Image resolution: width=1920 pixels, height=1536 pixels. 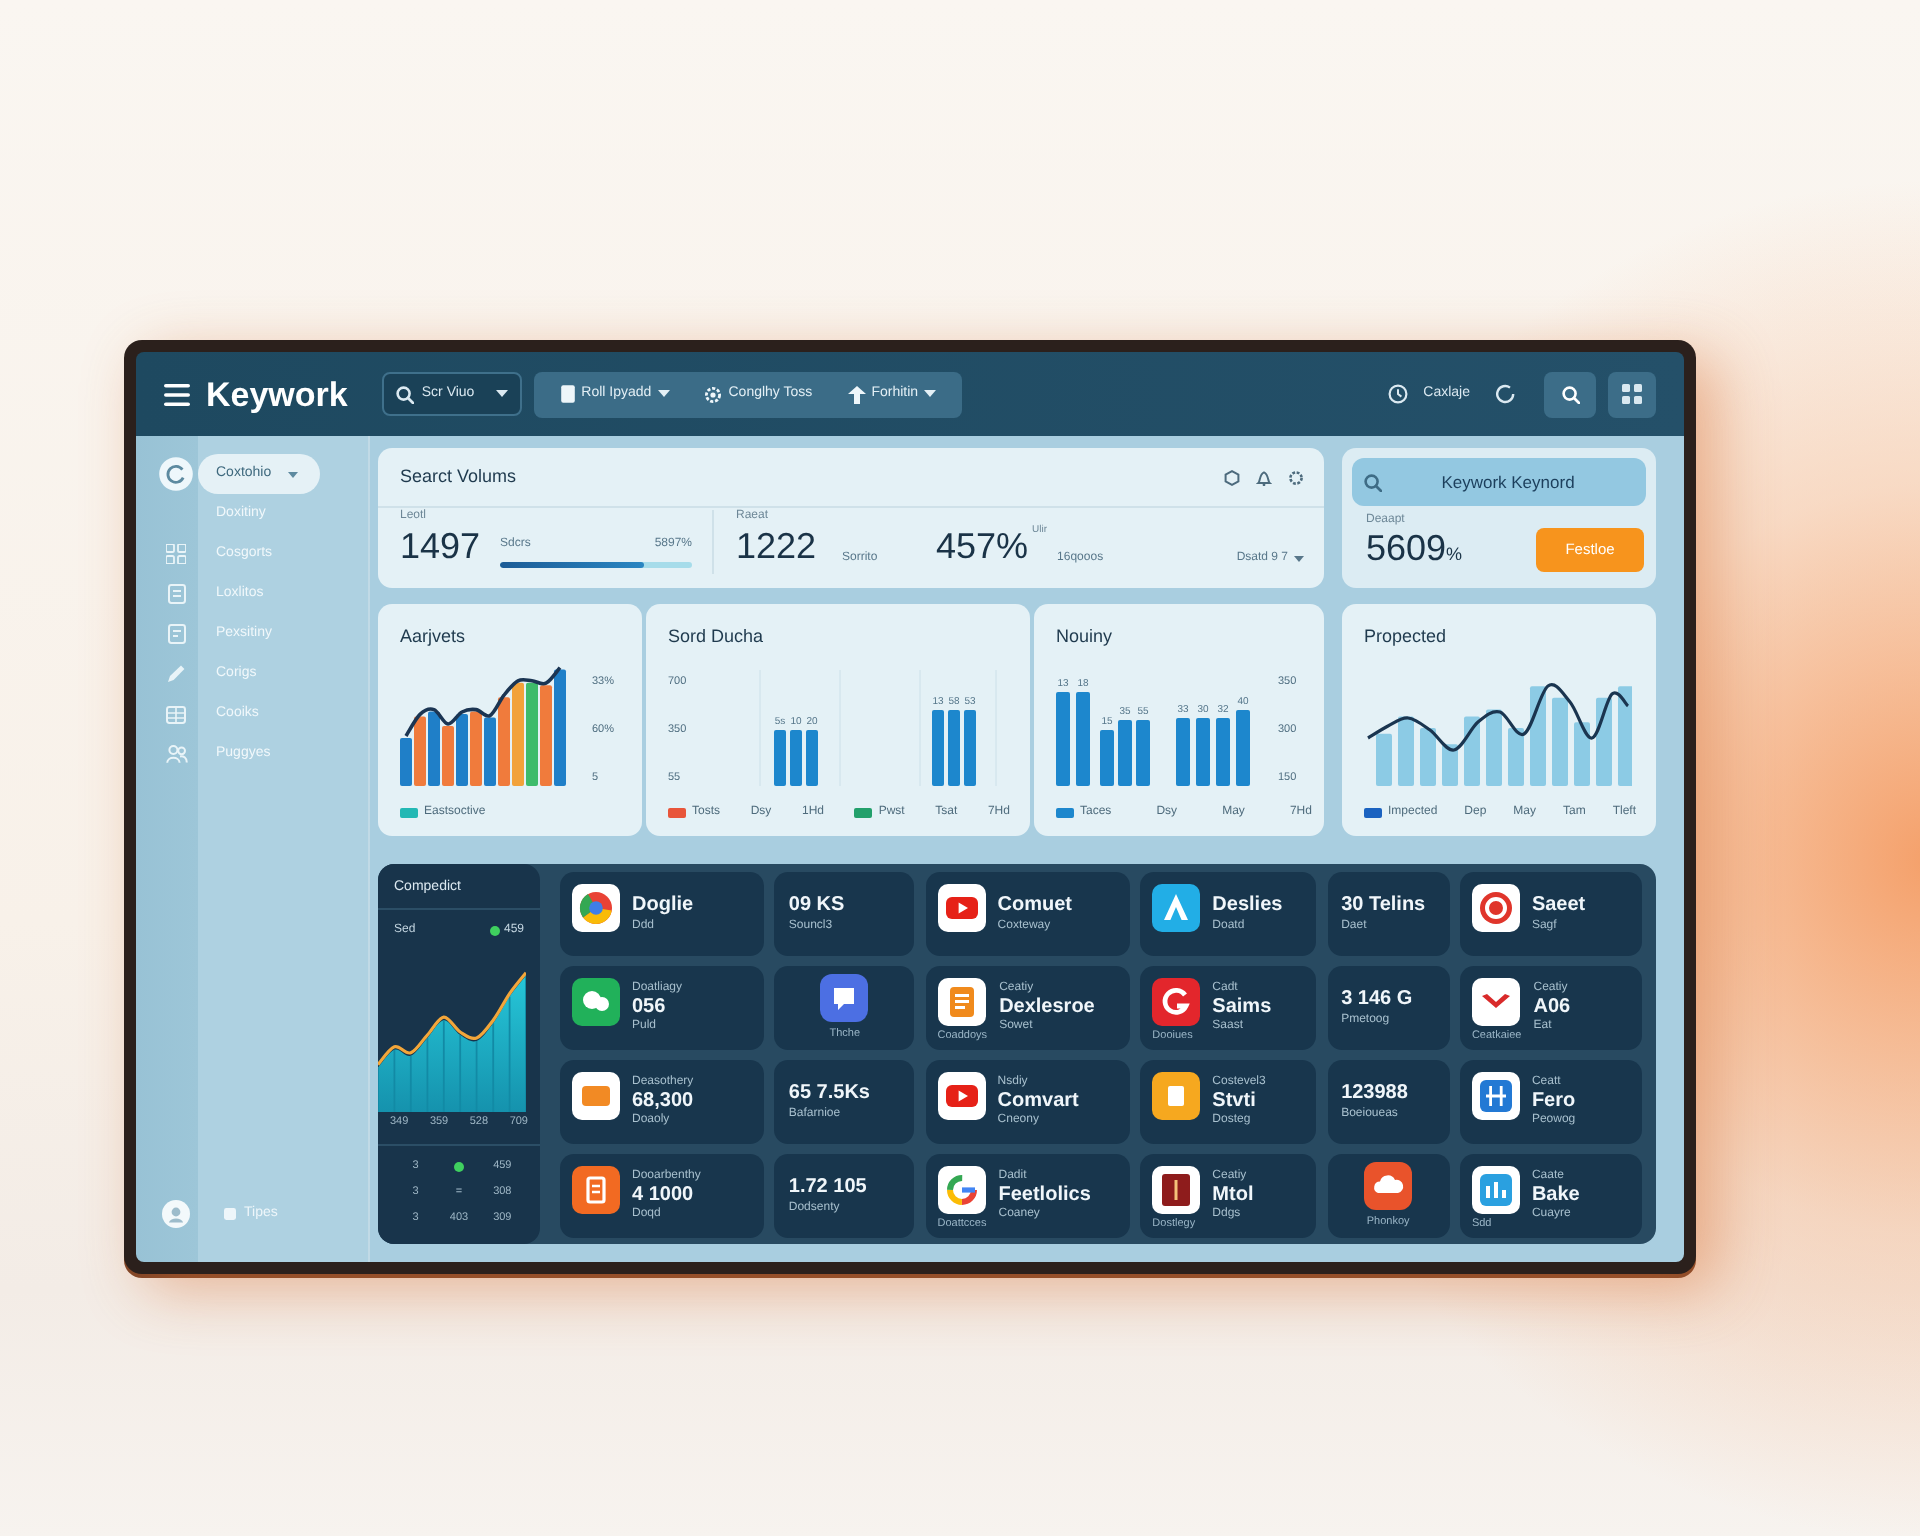 I want to click on search-button, so click(x=1570, y=394).